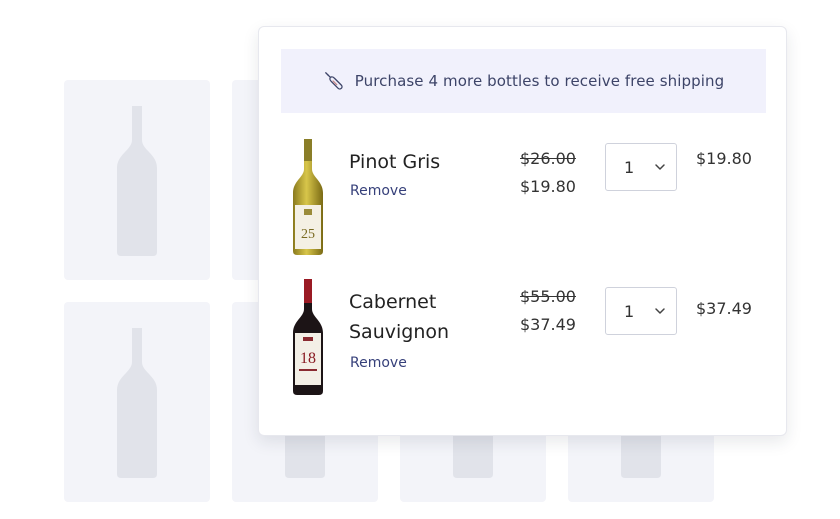 Image resolution: width=840 pixels, height=519 pixels. I want to click on line-total: $37.49, so click(724, 308).